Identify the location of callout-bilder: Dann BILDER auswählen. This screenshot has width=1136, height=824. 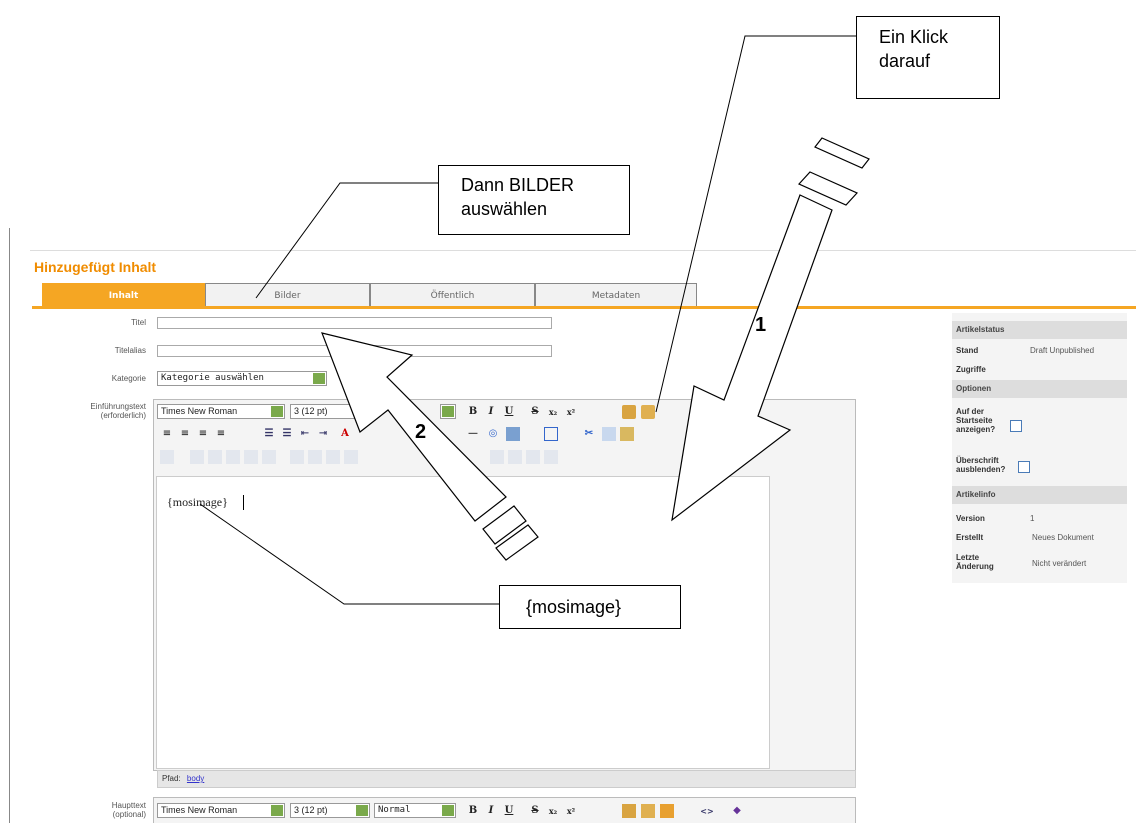
(534, 200).